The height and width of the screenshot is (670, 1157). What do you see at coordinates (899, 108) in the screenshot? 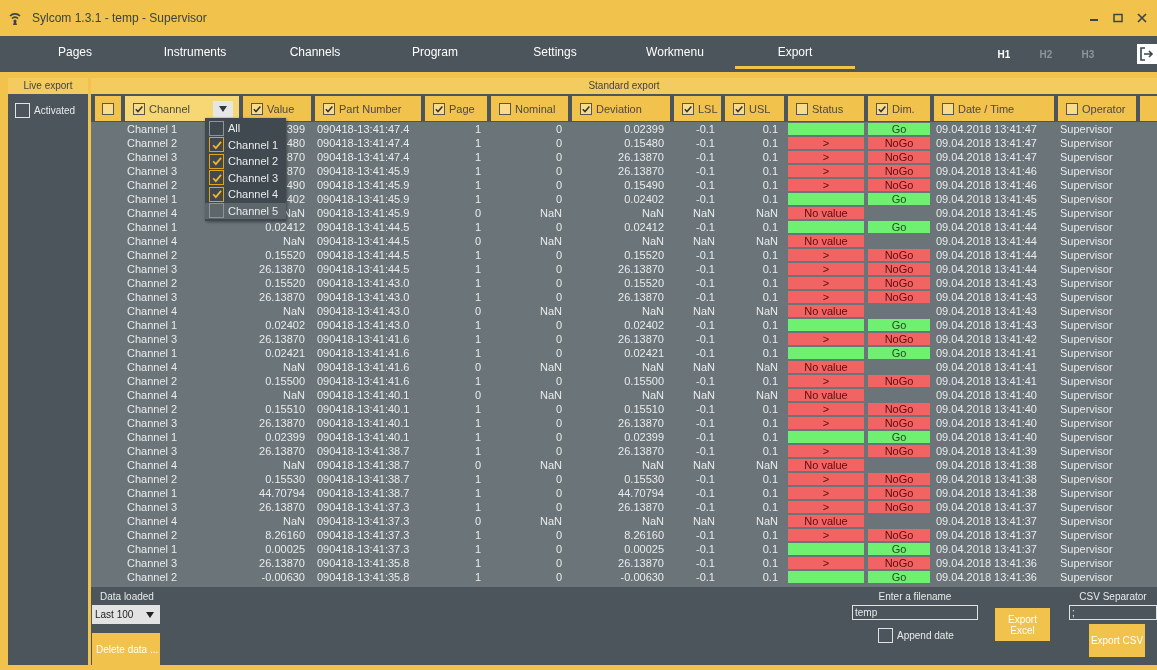
I see `column-header: Dim.` at bounding box center [899, 108].